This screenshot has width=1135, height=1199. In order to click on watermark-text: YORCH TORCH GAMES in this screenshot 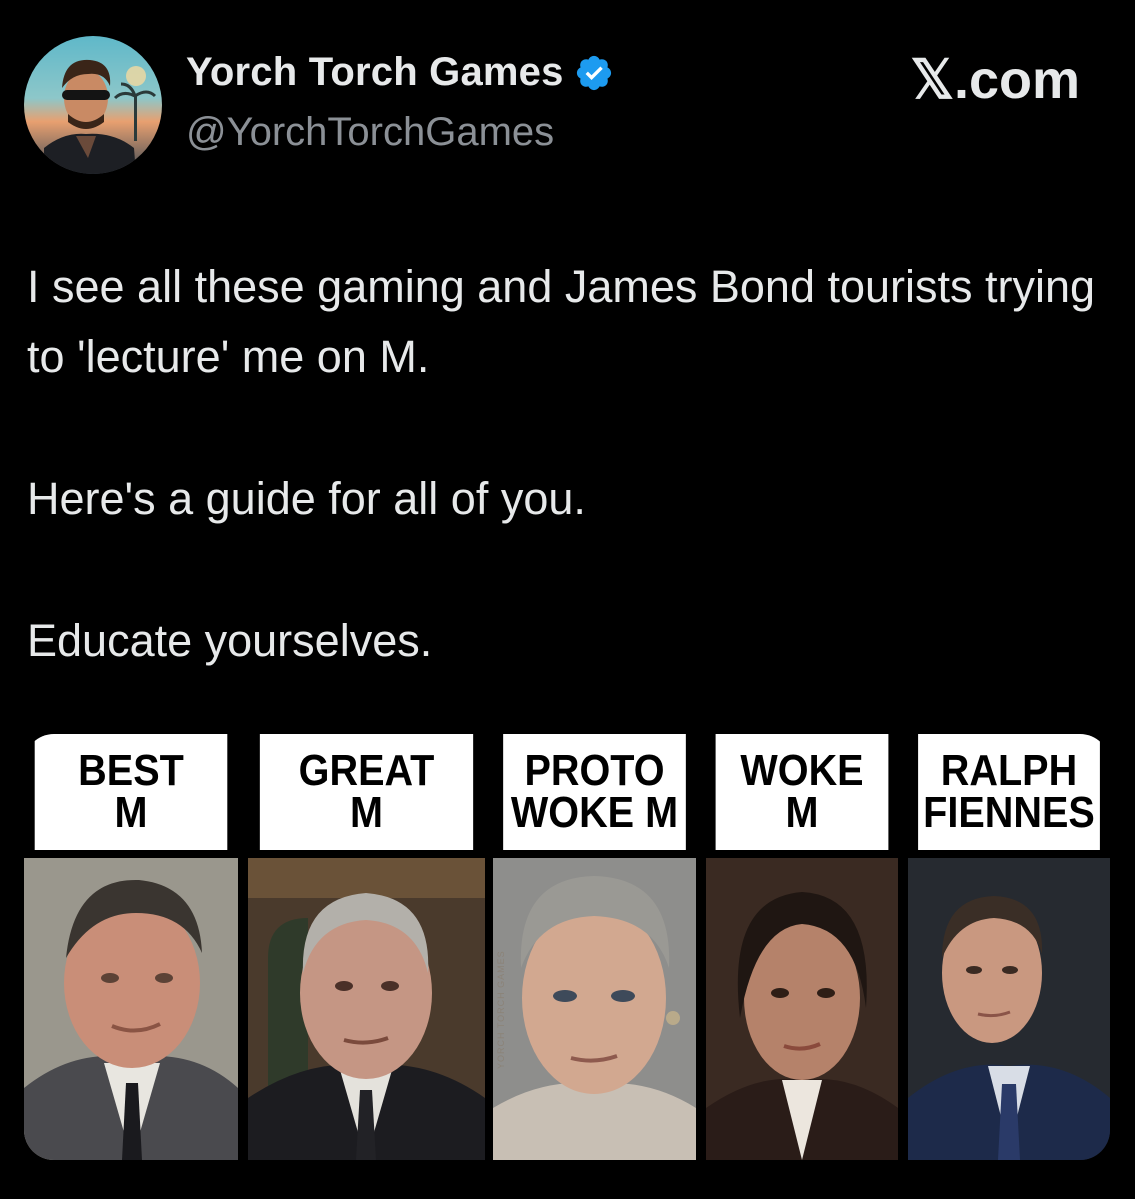, I will do `click(501, 1009)`.